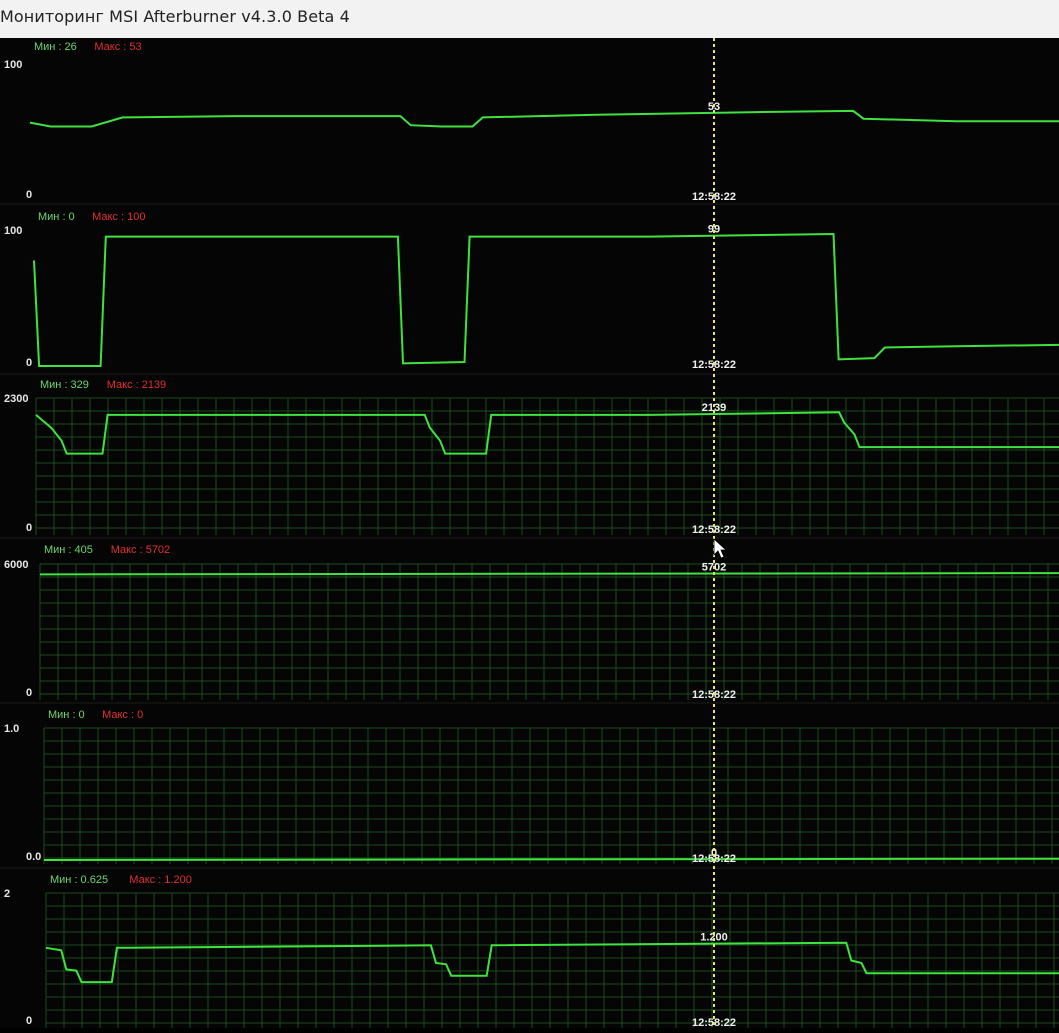  Describe the element at coordinates (79, 880) in the screenshot. I see `min-label: Мин : 0.625` at that location.